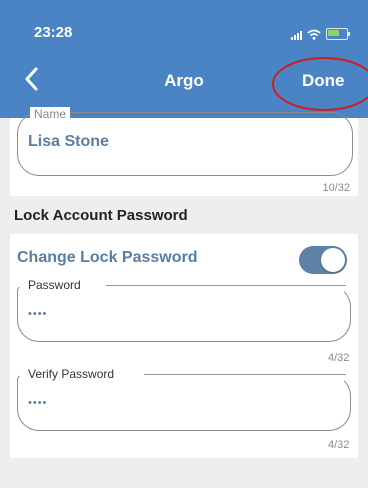 This screenshot has height=488, width=368. What do you see at coordinates (339, 445) in the screenshot?
I see `verify-char-counter: 4/32` at bounding box center [339, 445].